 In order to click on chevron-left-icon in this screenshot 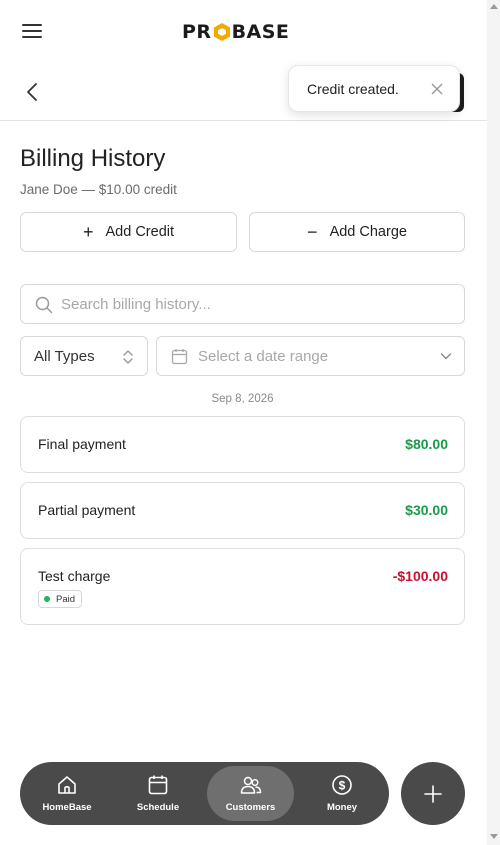, I will do `click(33, 92)`.